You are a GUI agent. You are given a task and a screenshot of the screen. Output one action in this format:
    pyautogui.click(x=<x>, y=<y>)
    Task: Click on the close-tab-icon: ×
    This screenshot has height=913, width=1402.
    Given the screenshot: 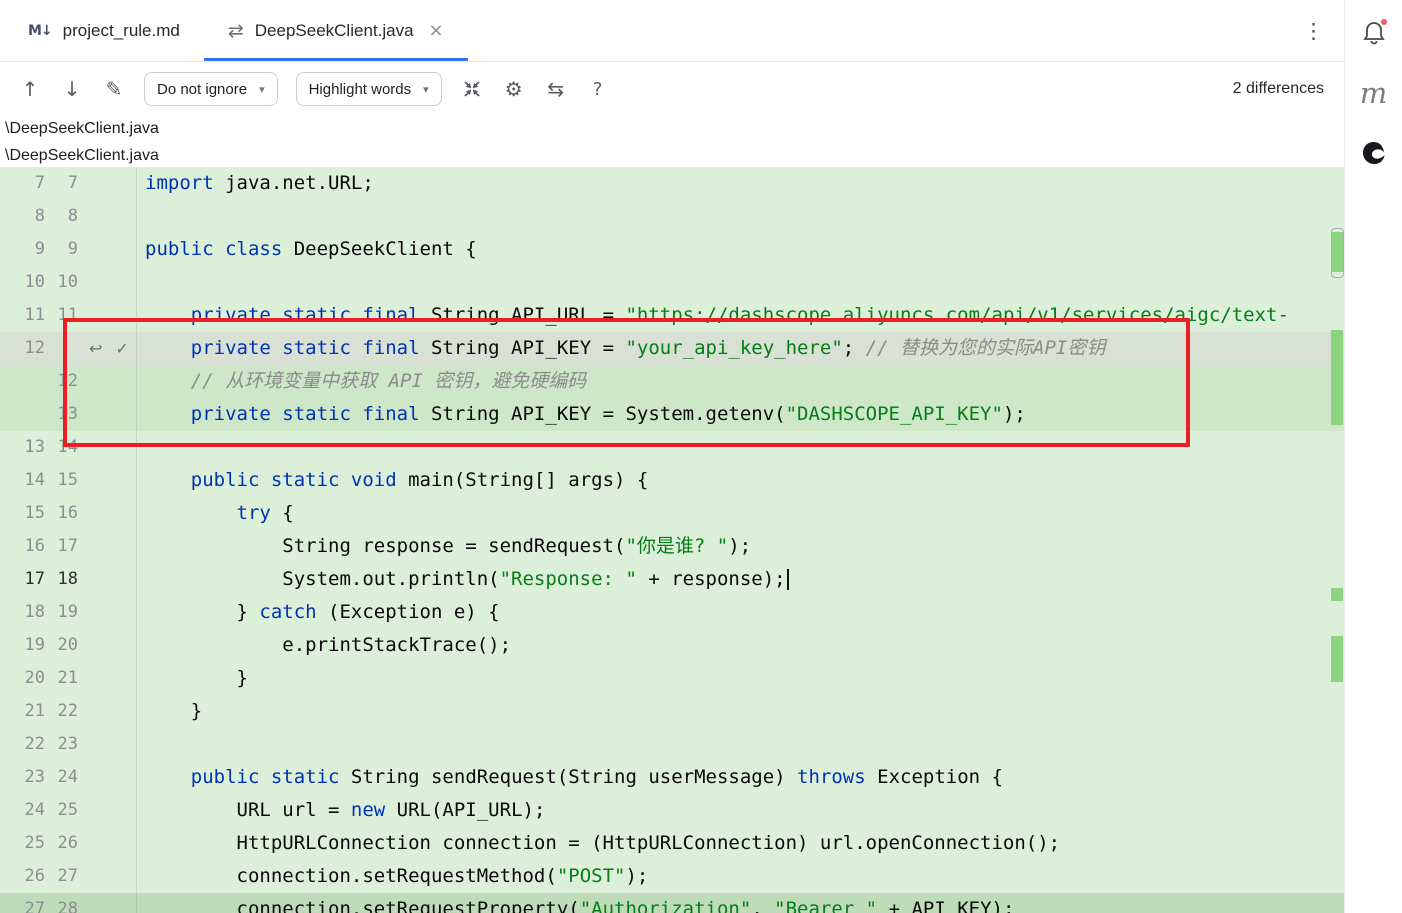 What is the action you would take?
    pyautogui.click(x=436, y=30)
    